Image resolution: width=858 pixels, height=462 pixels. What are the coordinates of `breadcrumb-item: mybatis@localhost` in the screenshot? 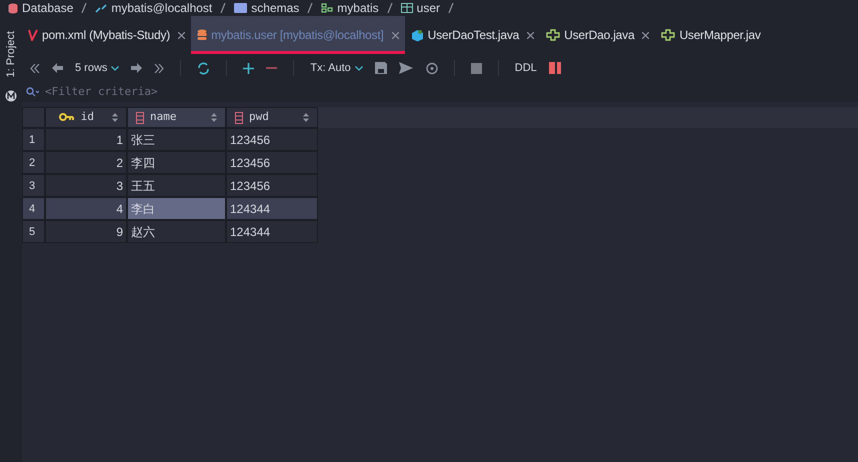 It's located at (161, 8).